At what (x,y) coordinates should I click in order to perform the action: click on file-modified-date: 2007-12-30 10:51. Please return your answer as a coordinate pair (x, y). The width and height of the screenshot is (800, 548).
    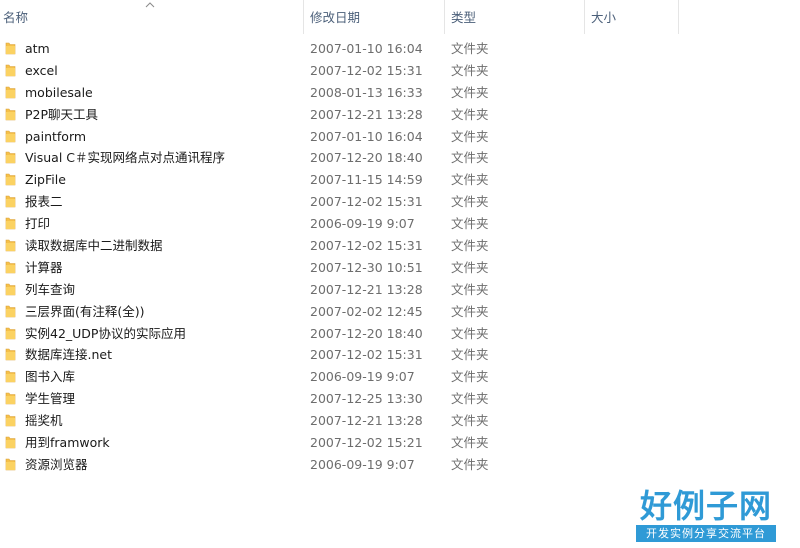
    Looking at the image, I should click on (366, 267).